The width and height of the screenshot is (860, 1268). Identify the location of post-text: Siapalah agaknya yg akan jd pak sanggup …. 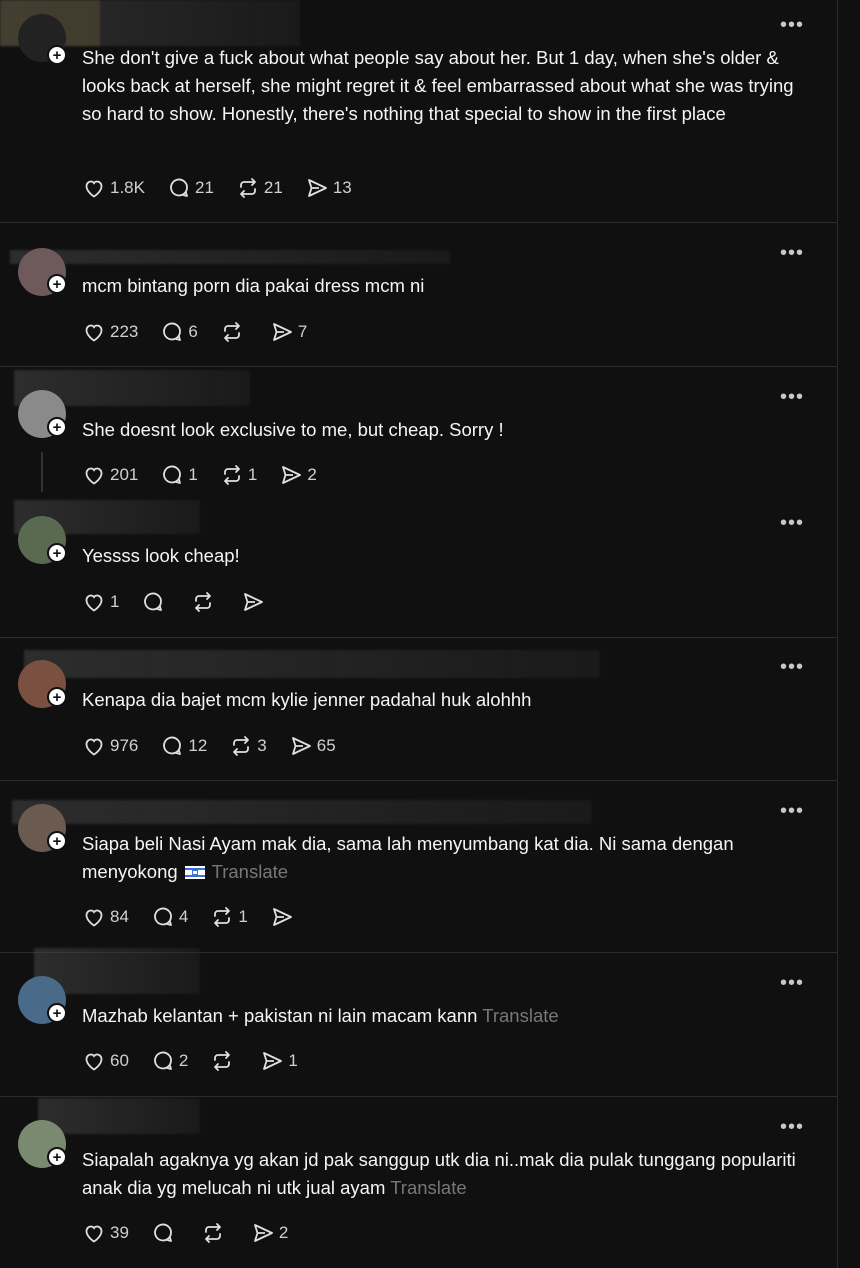
(442, 1174).